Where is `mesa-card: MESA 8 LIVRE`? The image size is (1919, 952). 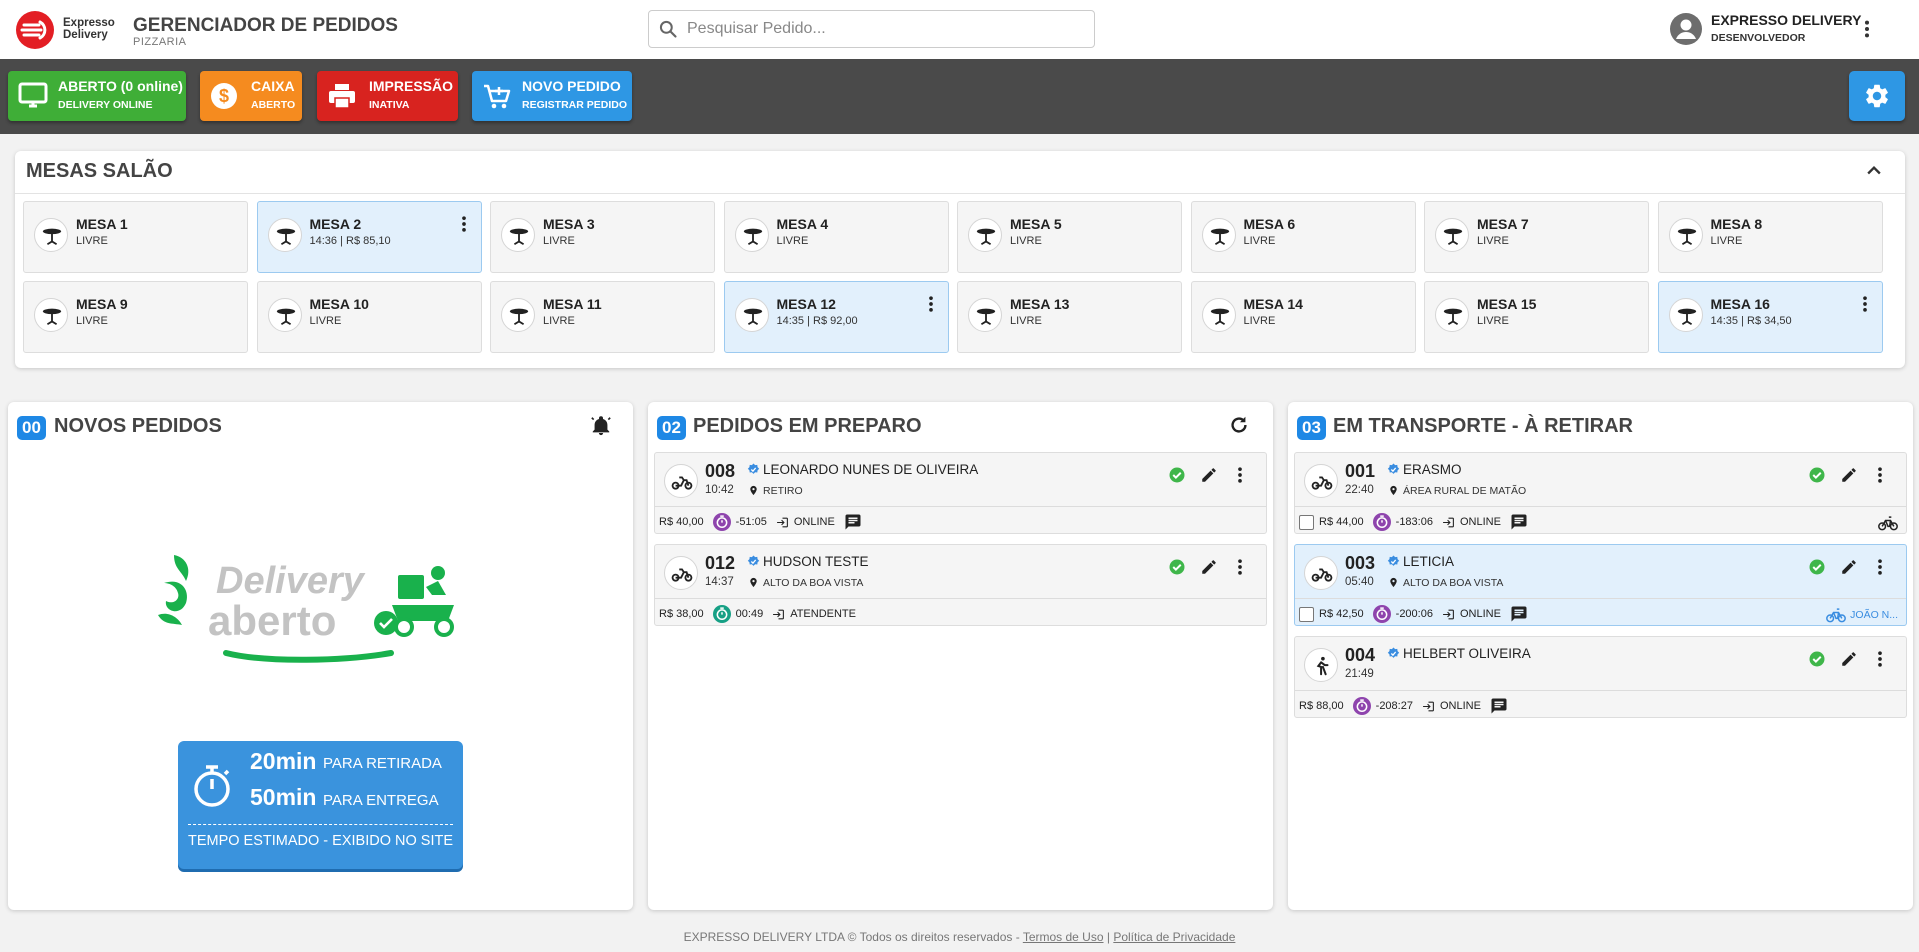 mesa-card: MESA 8 LIVRE is located at coordinates (1770, 237).